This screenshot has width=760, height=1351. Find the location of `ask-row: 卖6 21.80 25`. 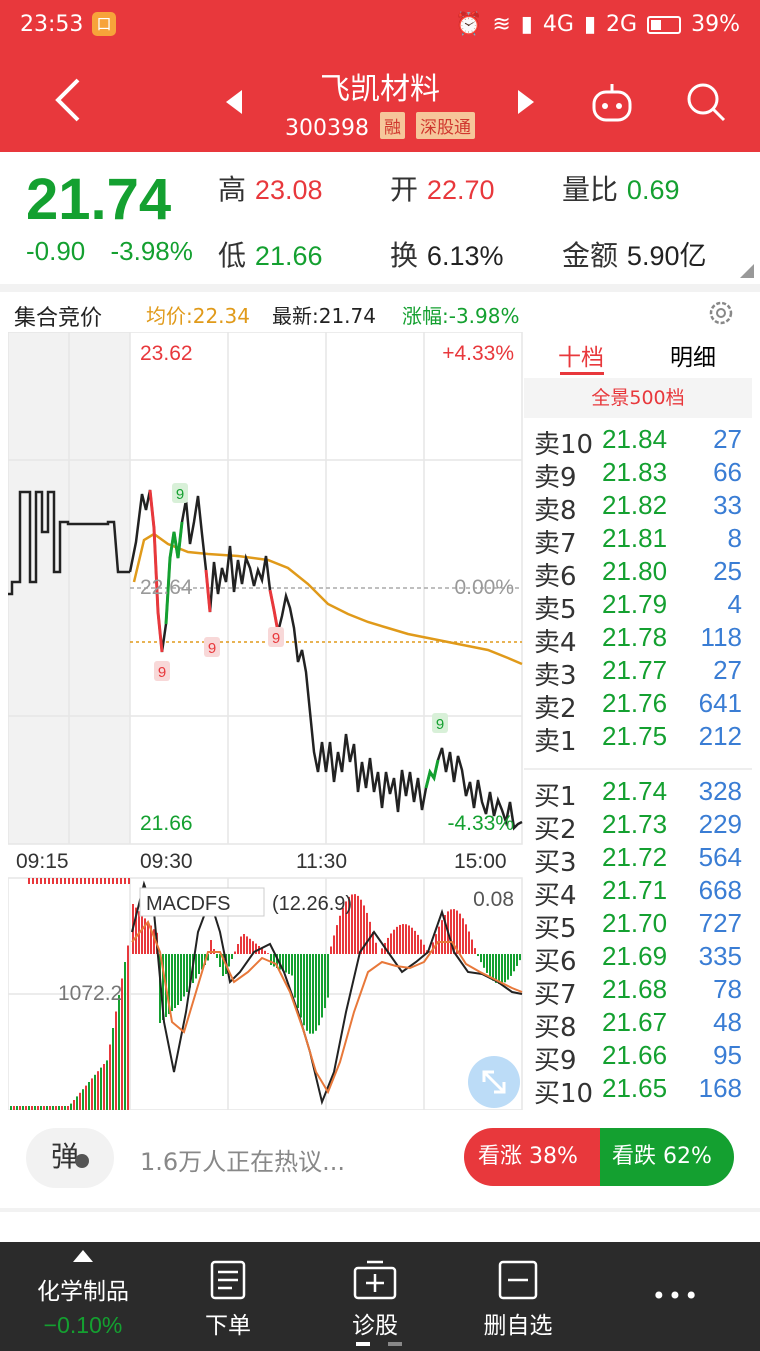

ask-row: 卖6 21.80 25 is located at coordinates (642, 574).